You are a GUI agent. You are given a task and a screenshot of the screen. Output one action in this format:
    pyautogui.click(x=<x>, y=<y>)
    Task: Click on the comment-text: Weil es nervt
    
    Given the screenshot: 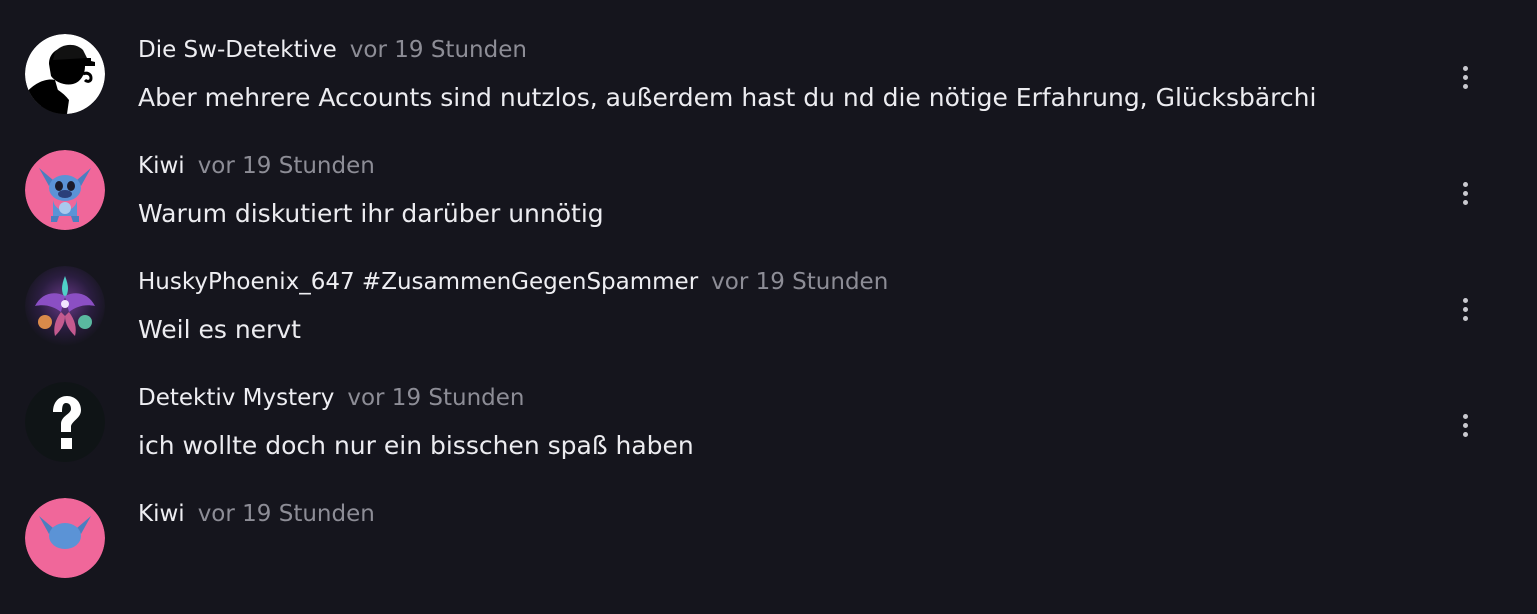 What is the action you would take?
    pyautogui.click(x=219, y=329)
    